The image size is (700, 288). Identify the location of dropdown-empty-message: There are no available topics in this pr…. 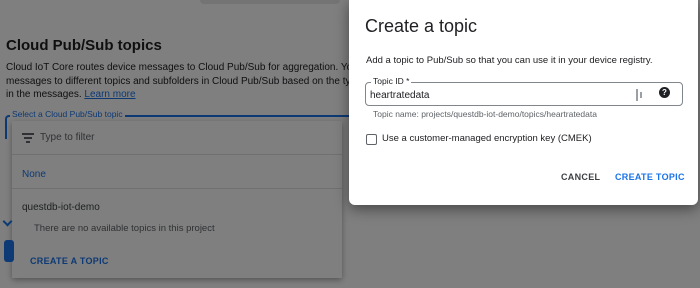
(124, 228).